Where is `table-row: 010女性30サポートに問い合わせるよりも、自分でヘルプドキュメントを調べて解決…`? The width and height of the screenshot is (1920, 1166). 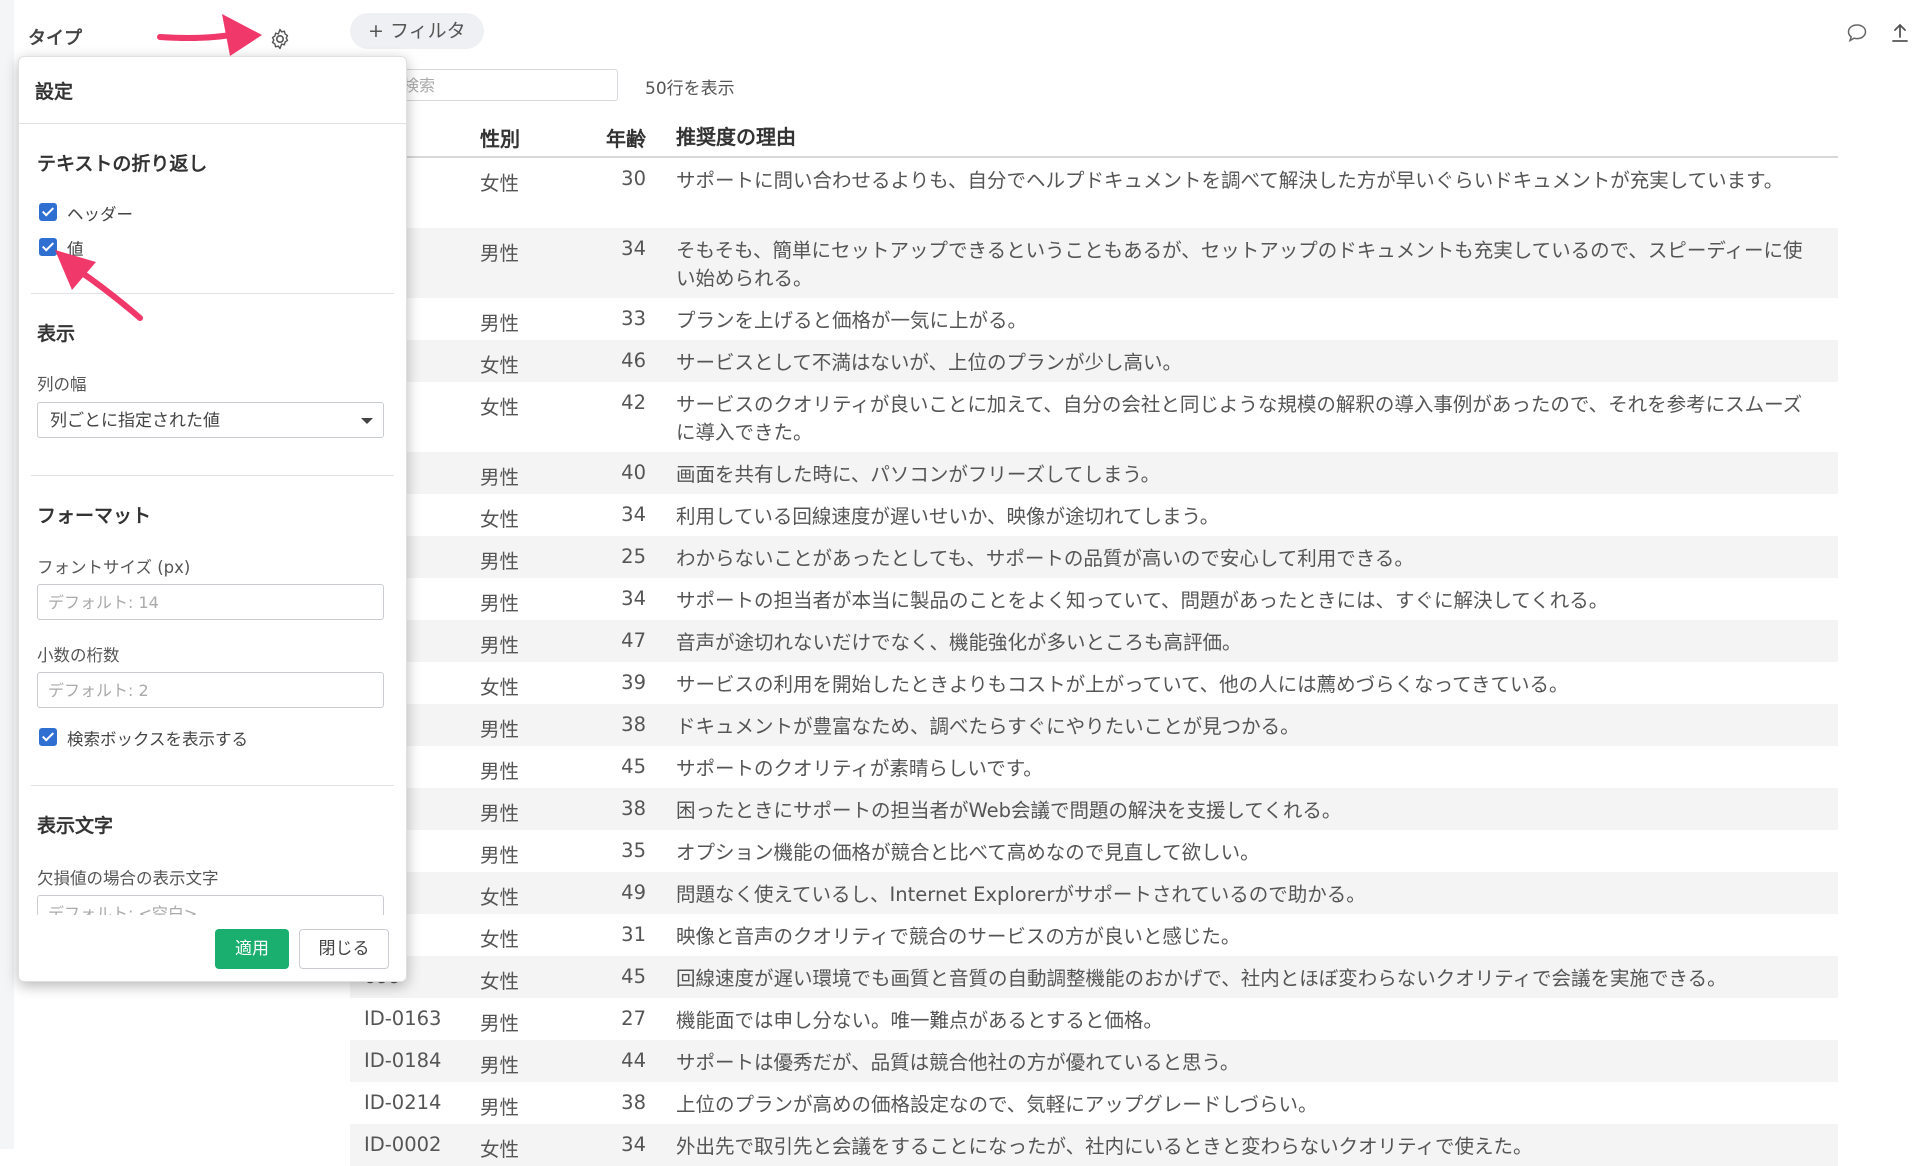
table-row: 010女性30サポートに問い合わせるよりも、自分でヘルプドキュメントを調べて解決… is located at coordinates (1094, 193).